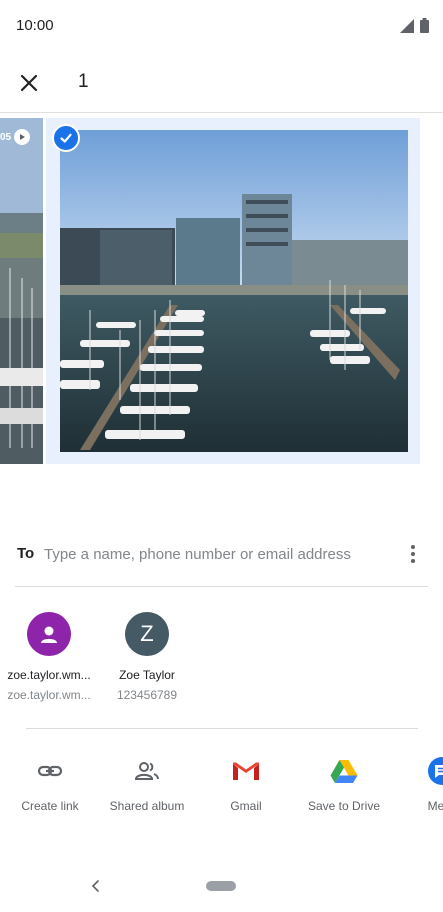 The height and width of the screenshot is (912, 443). What do you see at coordinates (413, 554) in the screenshot?
I see `more-vert-icon` at bounding box center [413, 554].